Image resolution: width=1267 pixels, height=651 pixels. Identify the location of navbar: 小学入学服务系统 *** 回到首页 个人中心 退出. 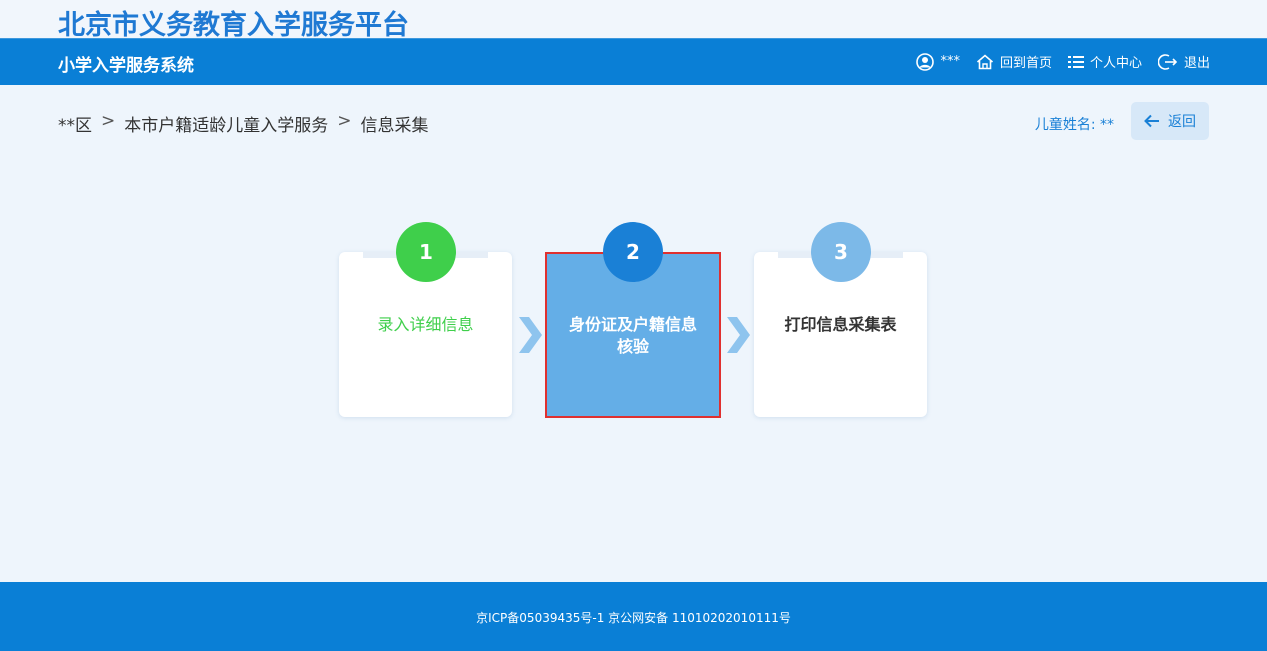
(633, 61).